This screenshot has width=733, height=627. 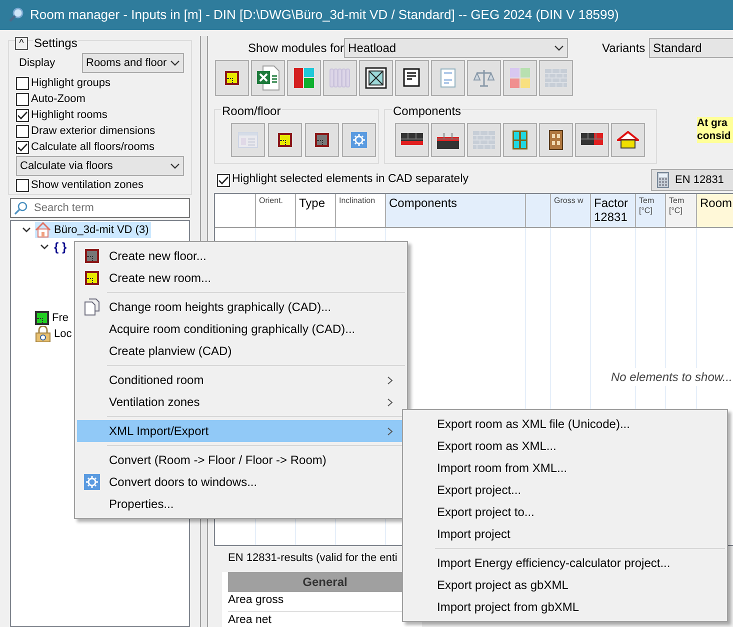 I want to click on checkbox-label: Highlight groups, so click(x=70, y=83).